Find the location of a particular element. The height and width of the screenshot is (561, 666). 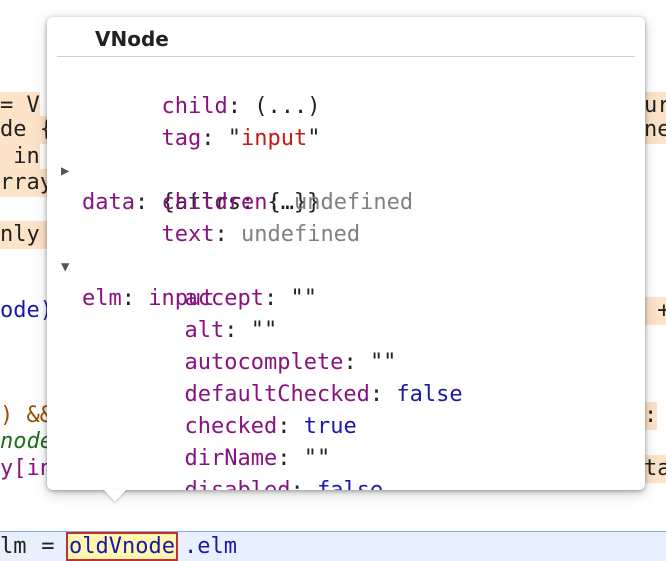

triangle-right-icon: ▶ is located at coordinates (65, 171).